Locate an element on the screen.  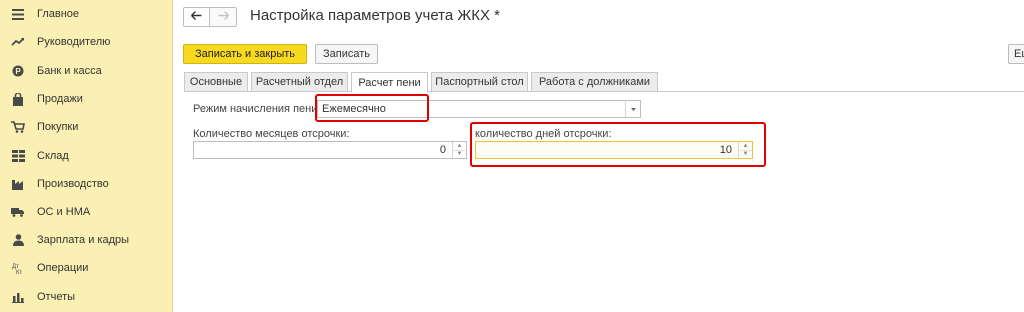
deferral-months-input: 0 ▲ ▼ is located at coordinates (330, 150).